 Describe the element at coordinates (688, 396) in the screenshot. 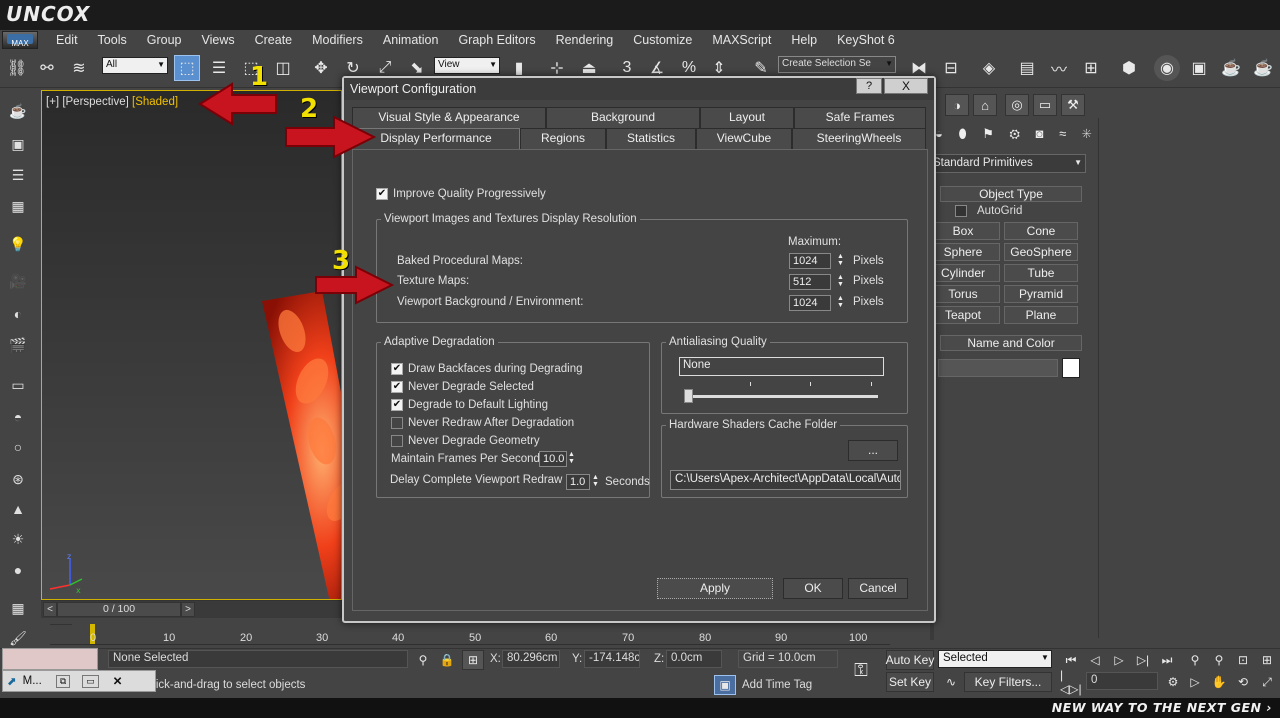

I see `antialiasing-slider-thumb` at that location.